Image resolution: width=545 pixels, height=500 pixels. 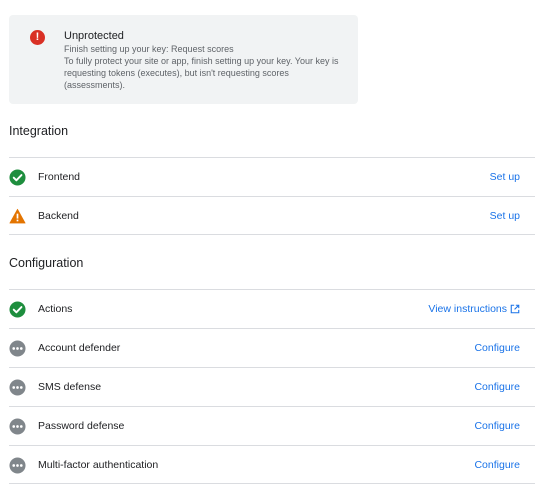 What do you see at coordinates (95, 85) in the screenshot?
I see `alert-line: (assessments).` at bounding box center [95, 85].